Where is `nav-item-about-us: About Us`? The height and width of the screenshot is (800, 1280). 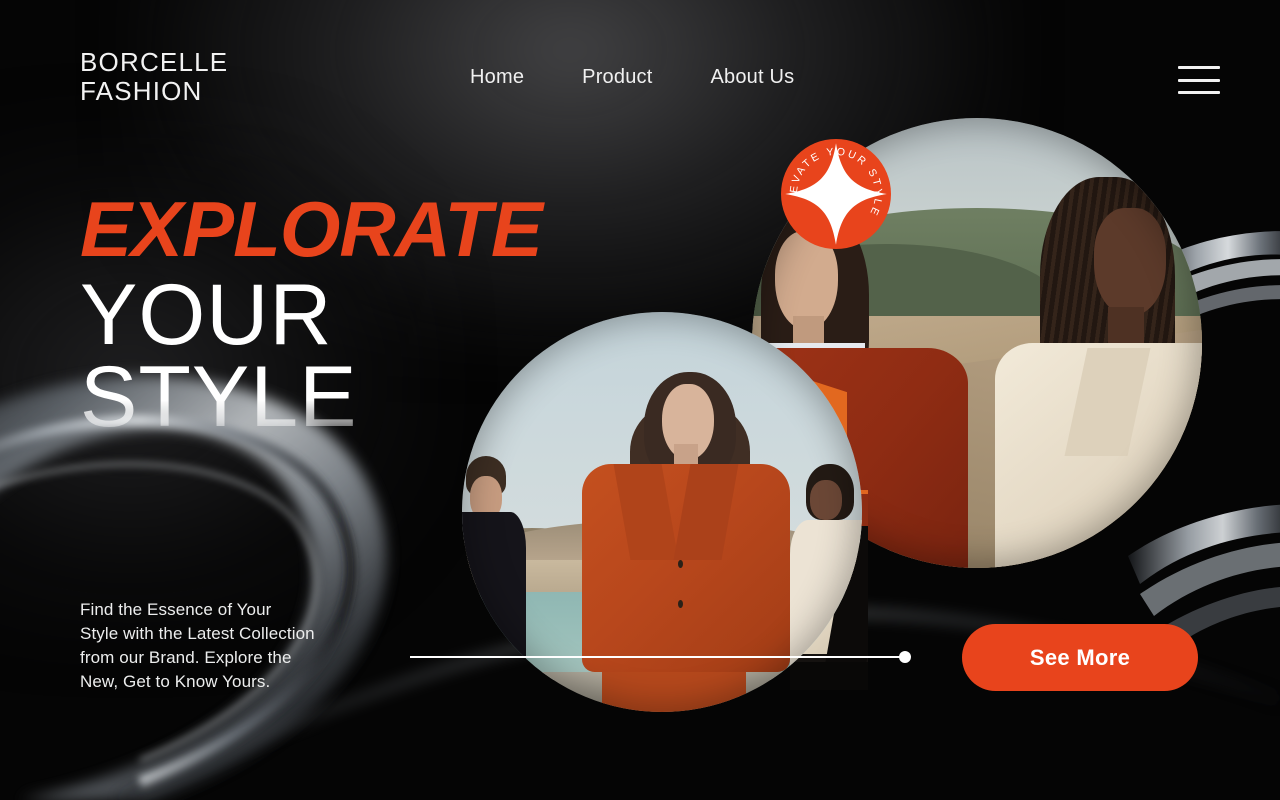 nav-item-about-us: About Us is located at coordinates (752, 77).